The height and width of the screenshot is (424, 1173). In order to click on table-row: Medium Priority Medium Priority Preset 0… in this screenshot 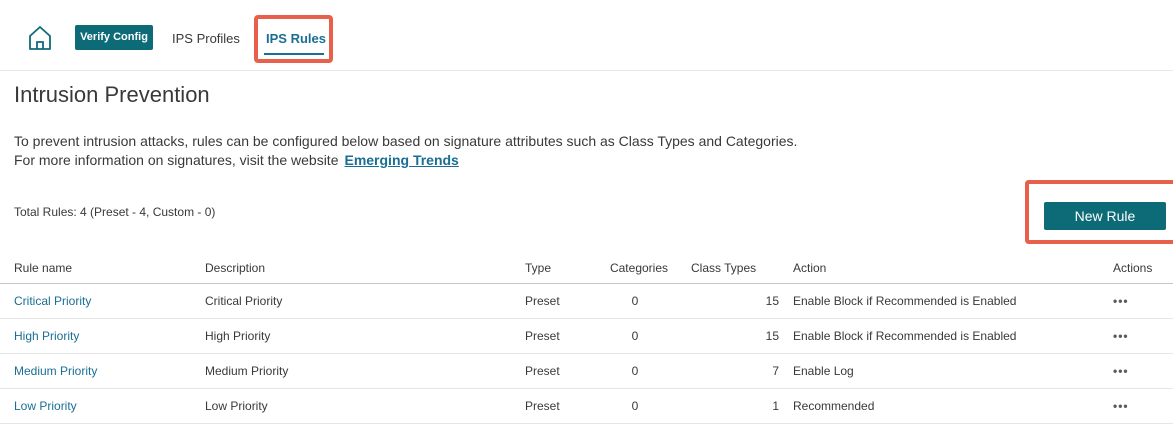, I will do `click(586, 371)`.